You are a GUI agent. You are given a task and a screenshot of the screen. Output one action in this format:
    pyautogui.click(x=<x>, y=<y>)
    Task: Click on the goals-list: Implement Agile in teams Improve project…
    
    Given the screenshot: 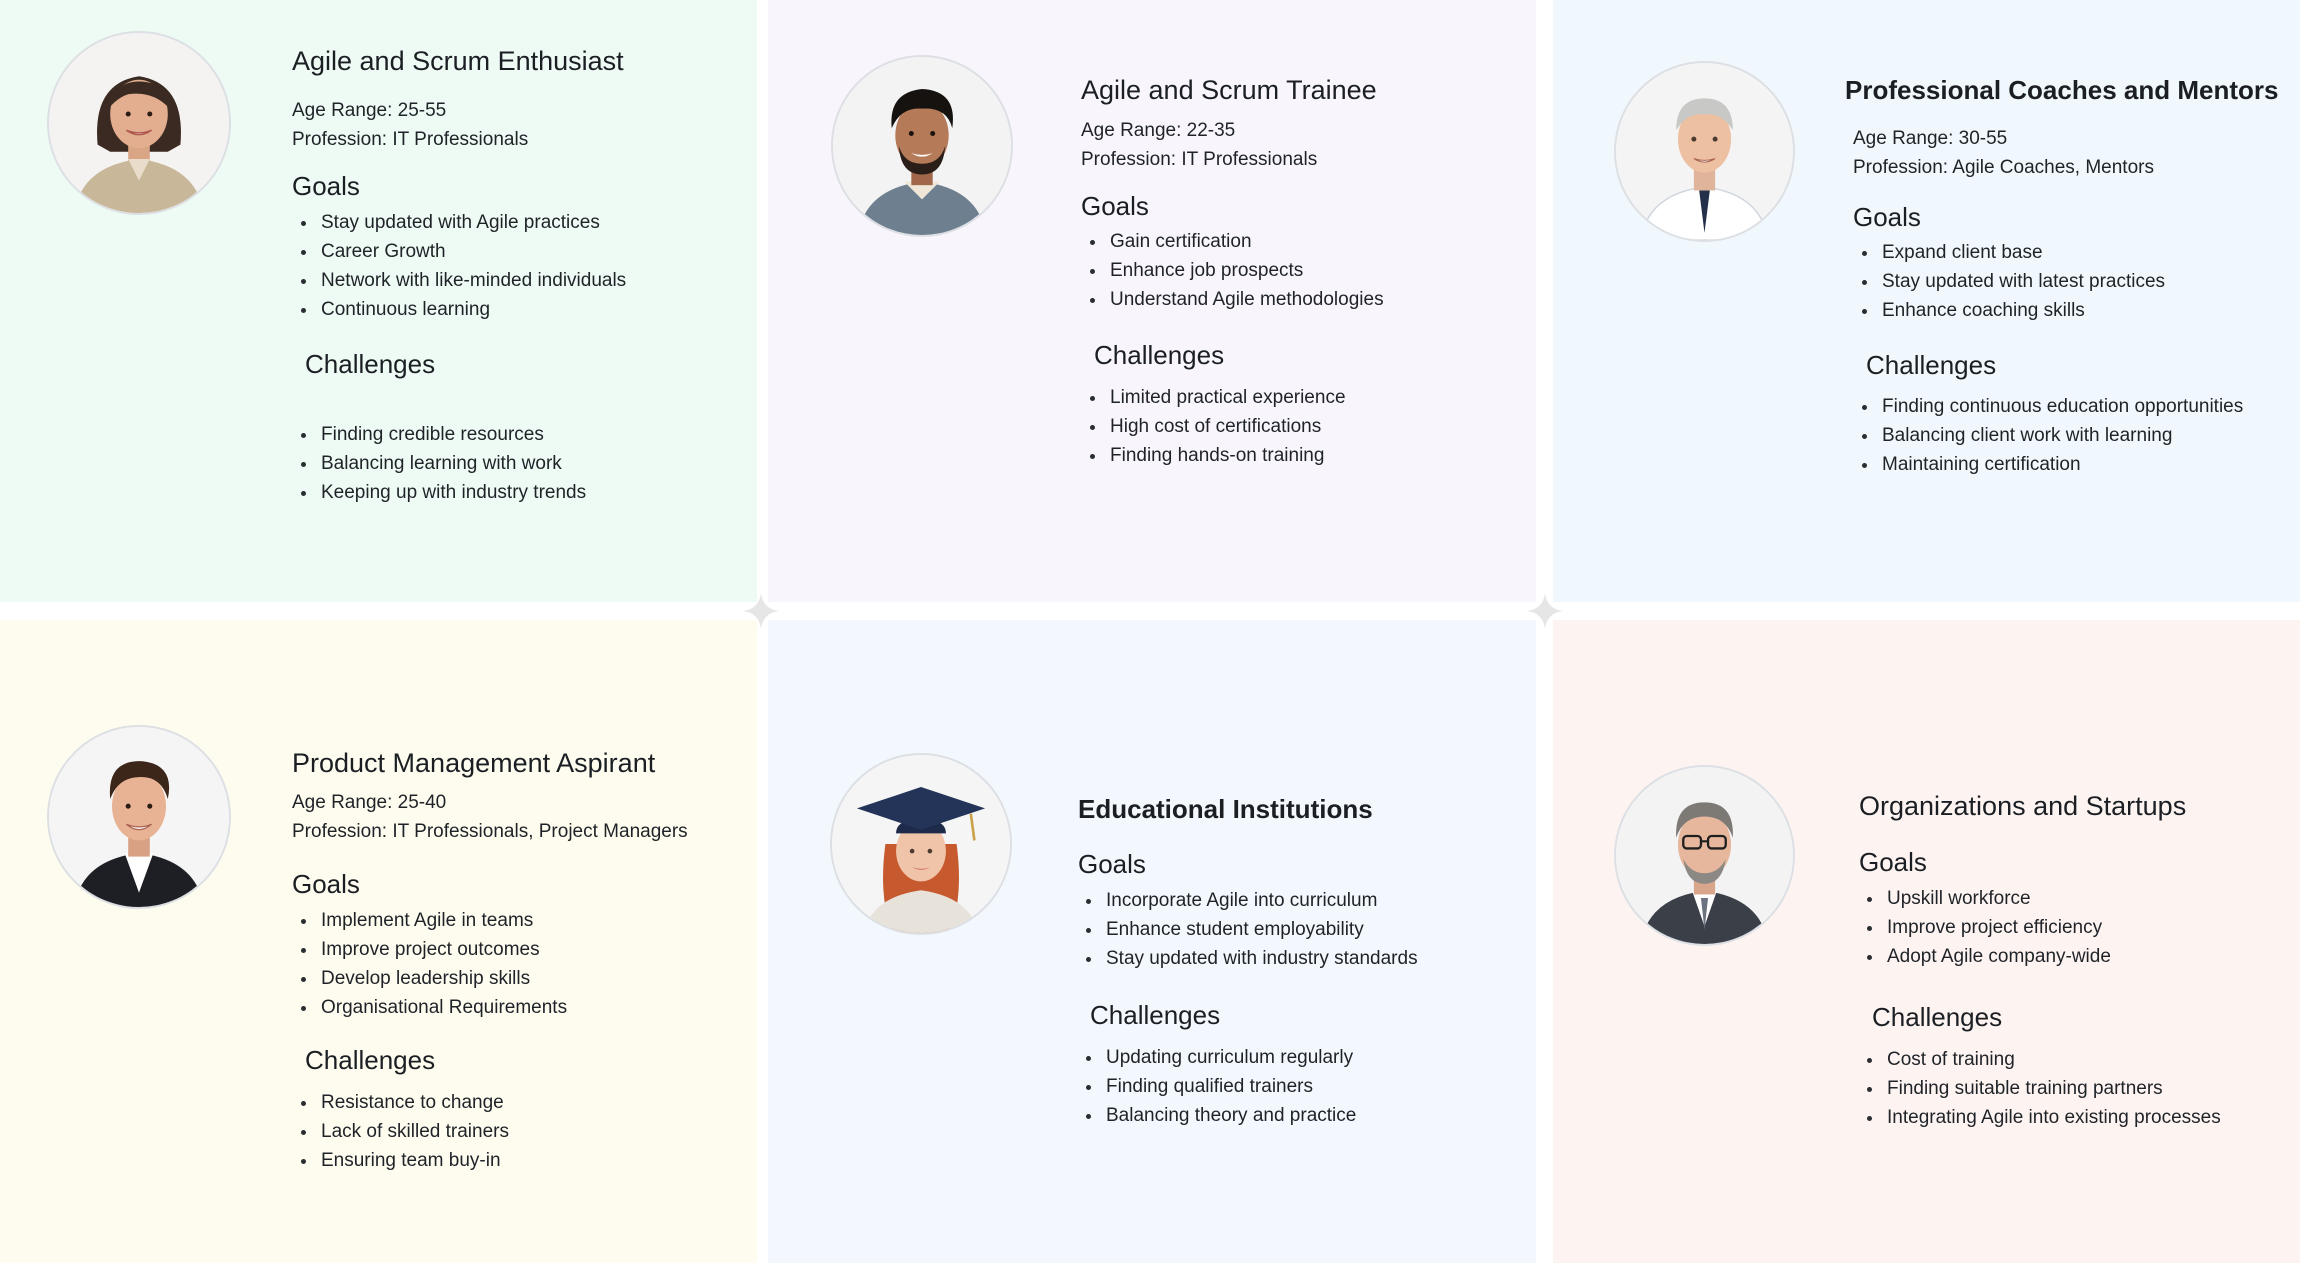 What is the action you would take?
    pyautogui.click(x=429, y=964)
    